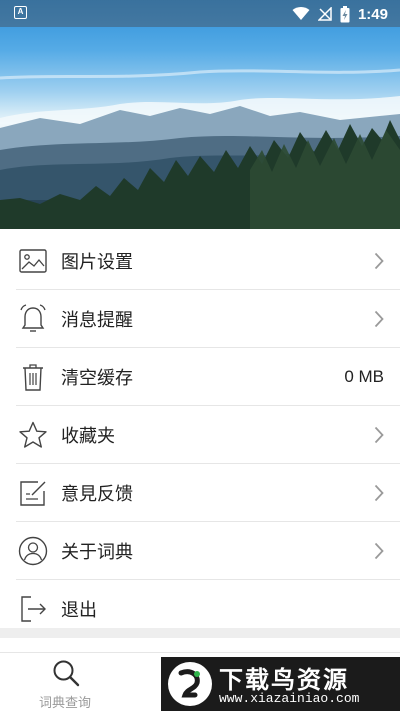  I want to click on status-bar: A 1:49, so click(200, 13).